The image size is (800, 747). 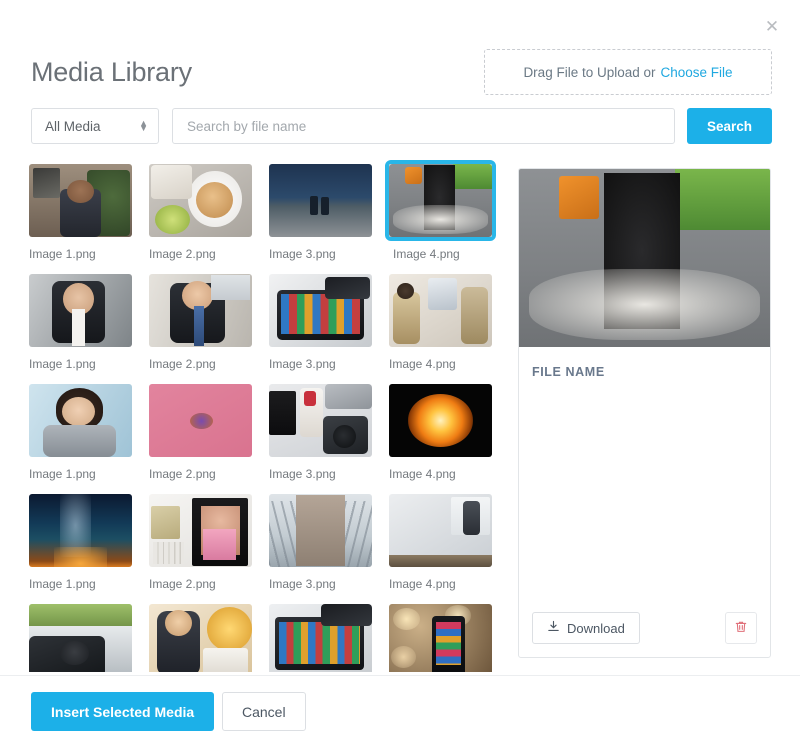 What do you see at coordinates (644, 258) in the screenshot?
I see `preview-image` at bounding box center [644, 258].